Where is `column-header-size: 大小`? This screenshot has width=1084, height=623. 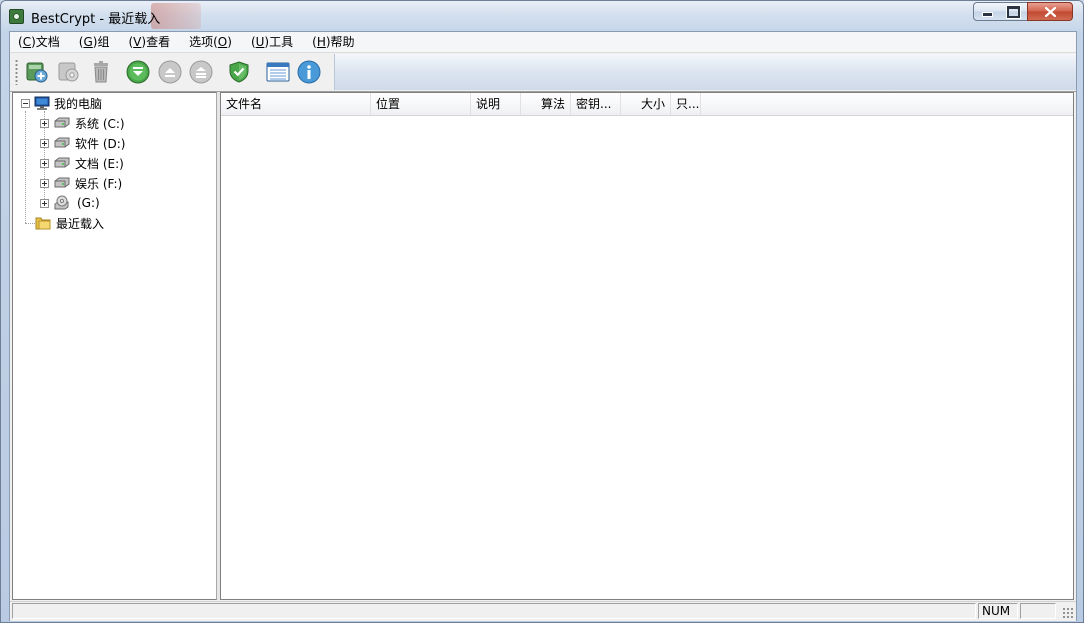
column-header-size: 大小 is located at coordinates (646, 104).